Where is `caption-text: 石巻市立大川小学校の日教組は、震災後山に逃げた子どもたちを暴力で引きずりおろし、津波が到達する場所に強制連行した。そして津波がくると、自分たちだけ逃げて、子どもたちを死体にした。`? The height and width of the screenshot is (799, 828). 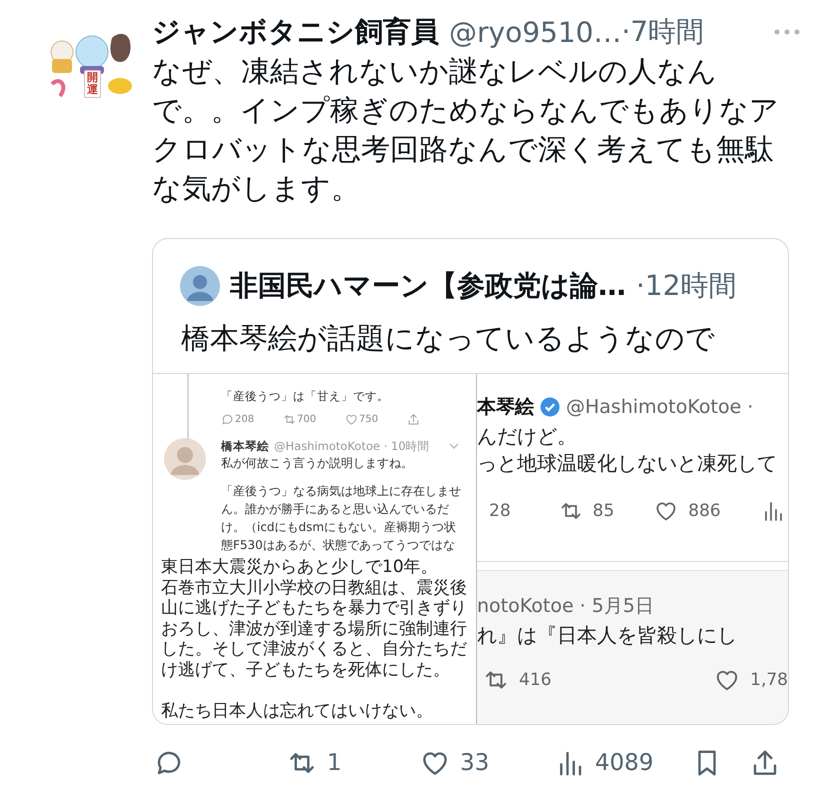
caption-text: 石巻市立大川小学校の日教組は、震災後山に逃げた子どもたちを暴力で引きずりおろし、津波が到達する場所に強制連行した。そして津波がくると、自分たちだけ逃げて、子どもたちを死体にした。 is located at coordinates (314, 629).